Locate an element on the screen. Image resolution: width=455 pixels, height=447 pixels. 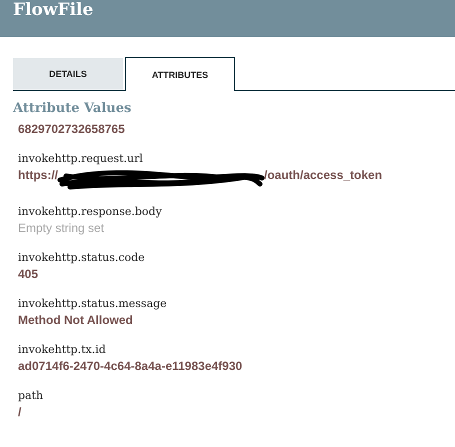
attribute-name: path is located at coordinates (31, 395).